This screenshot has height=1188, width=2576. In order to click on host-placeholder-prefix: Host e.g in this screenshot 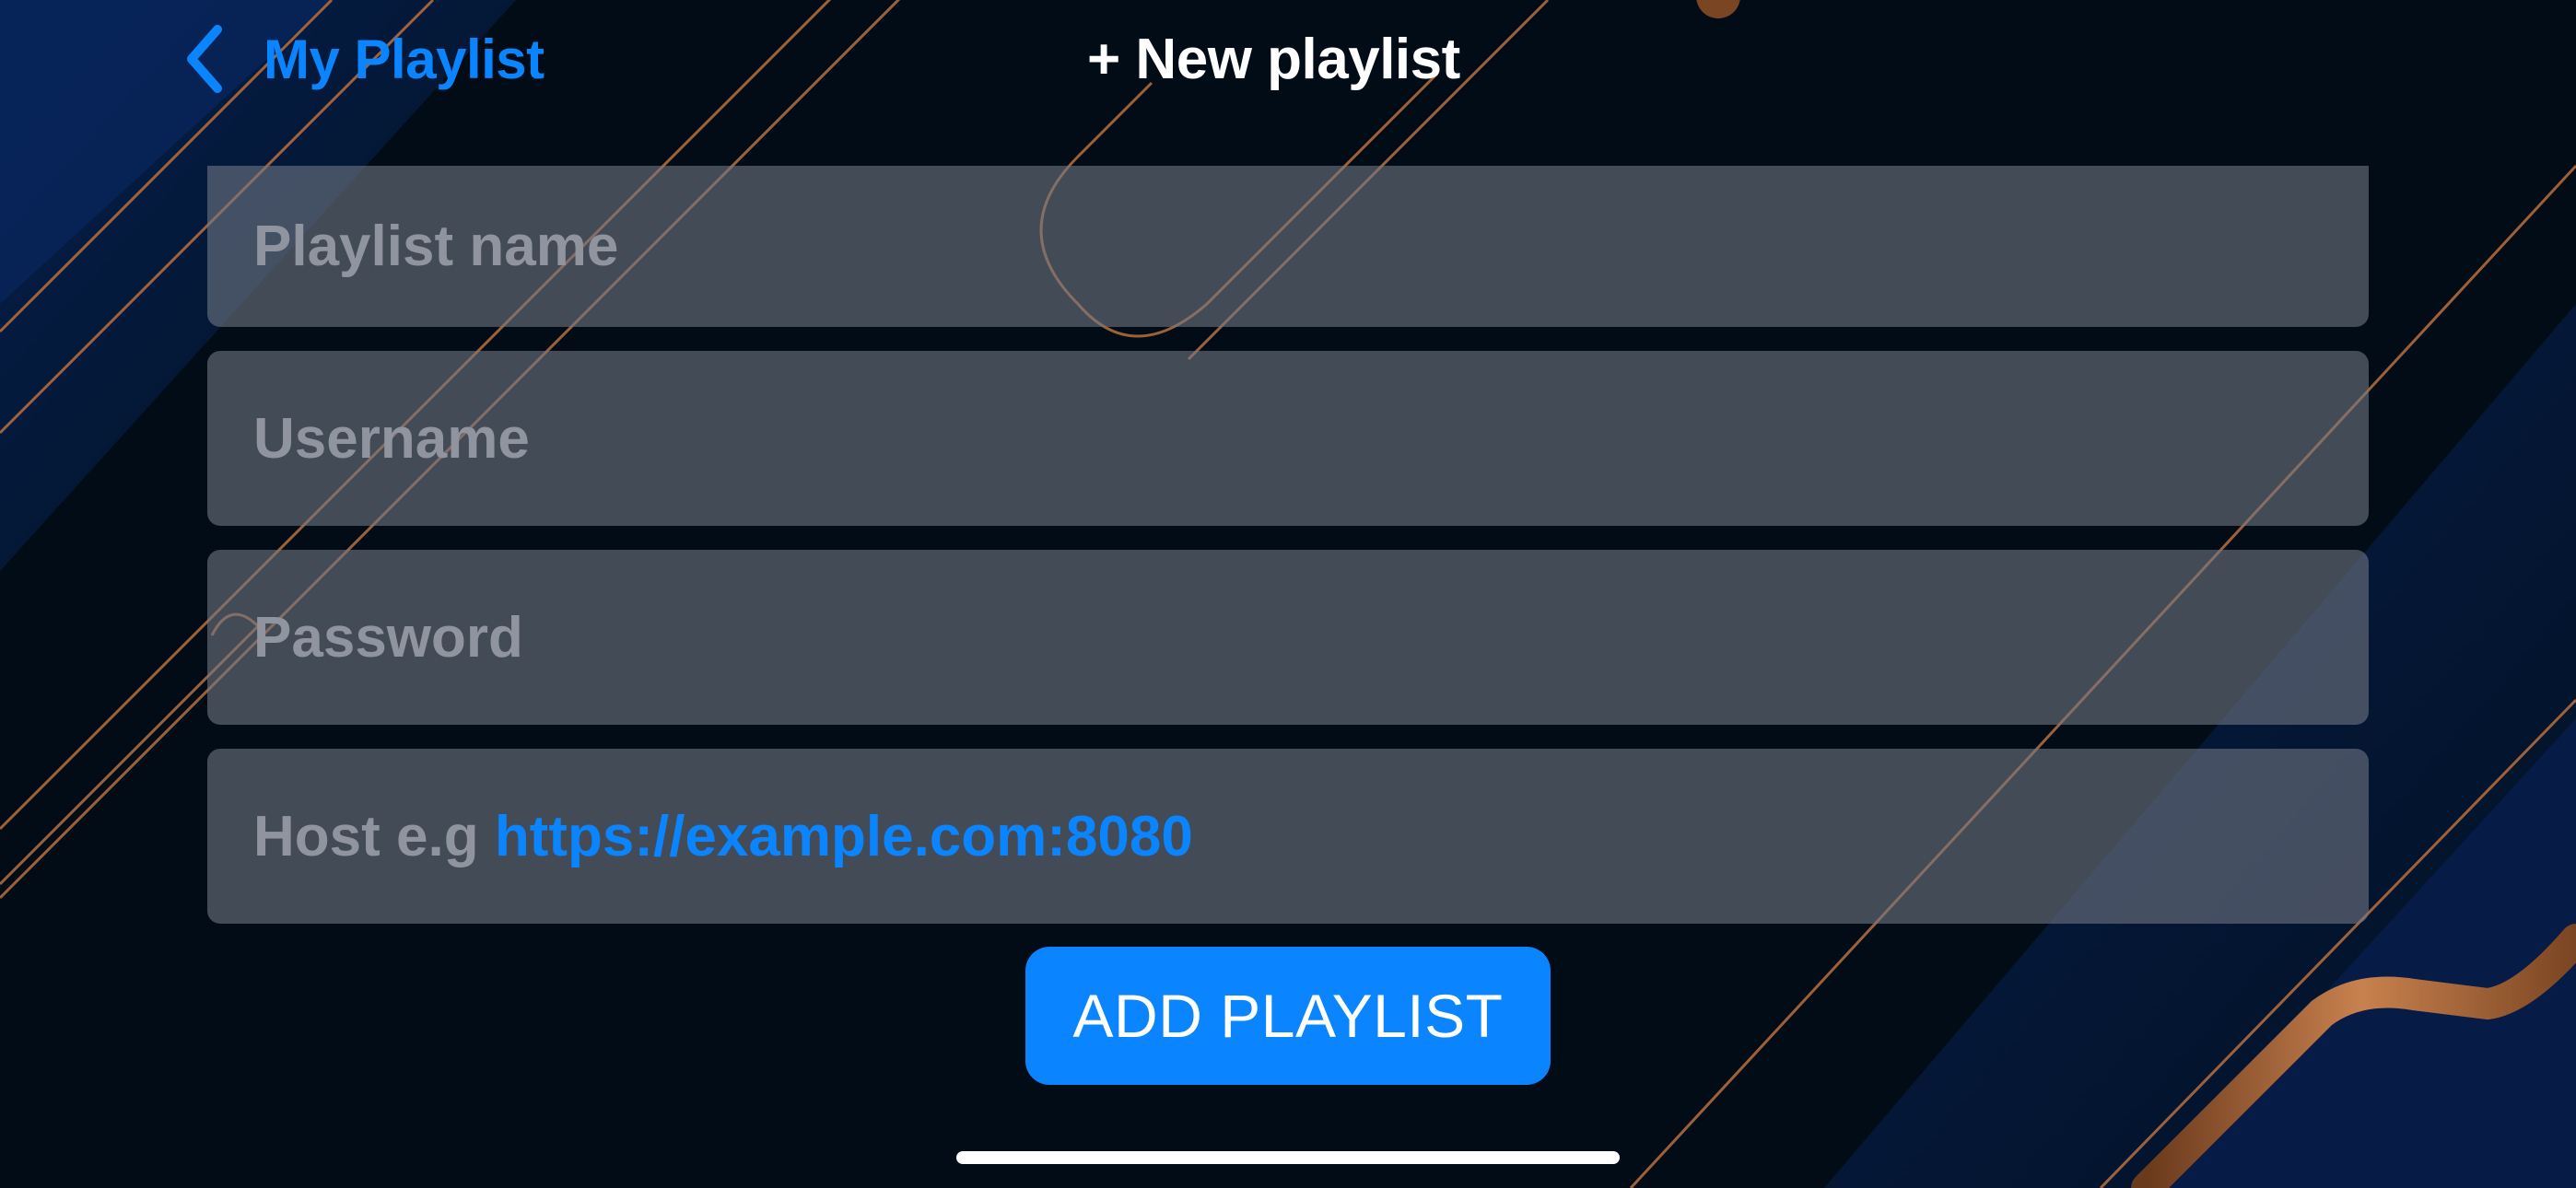, I will do `click(374, 836)`.